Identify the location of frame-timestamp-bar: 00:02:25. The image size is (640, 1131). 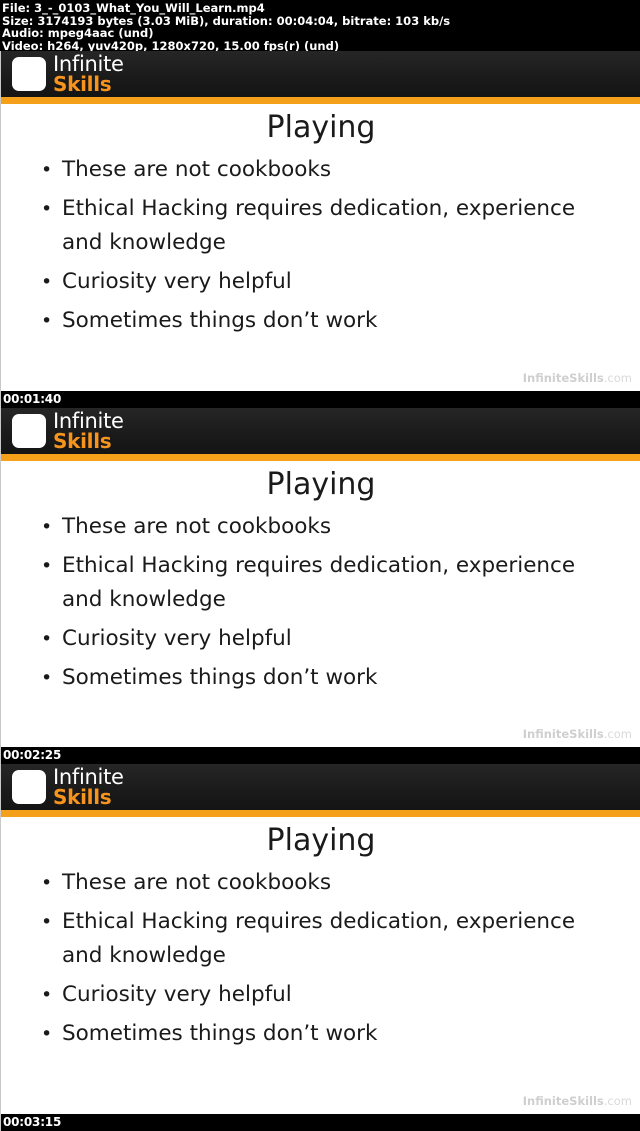
(320, 755).